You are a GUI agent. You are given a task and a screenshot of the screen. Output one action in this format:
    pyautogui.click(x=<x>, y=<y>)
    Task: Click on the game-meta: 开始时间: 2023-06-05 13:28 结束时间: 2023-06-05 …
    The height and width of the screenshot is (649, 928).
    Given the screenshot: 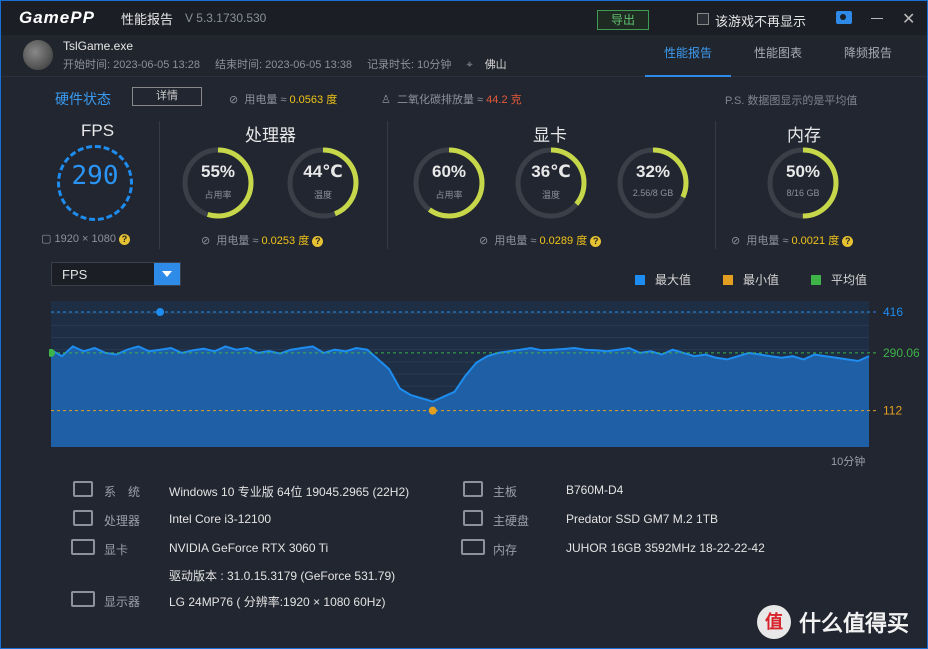 What is the action you would take?
    pyautogui.click(x=291, y=64)
    